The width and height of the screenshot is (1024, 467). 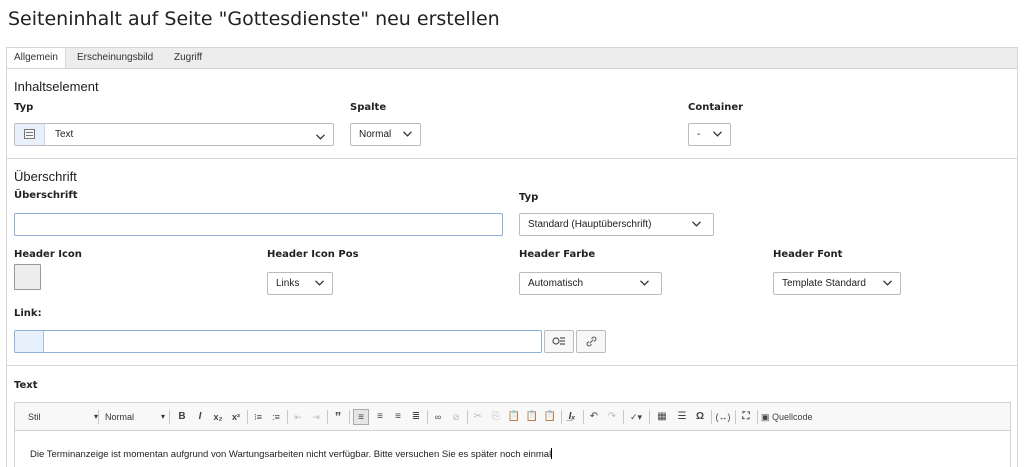 What do you see at coordinates (298, 417) in the screenshot?
I see `outdent-icon: ⇤` at bounding box center [298, 417].